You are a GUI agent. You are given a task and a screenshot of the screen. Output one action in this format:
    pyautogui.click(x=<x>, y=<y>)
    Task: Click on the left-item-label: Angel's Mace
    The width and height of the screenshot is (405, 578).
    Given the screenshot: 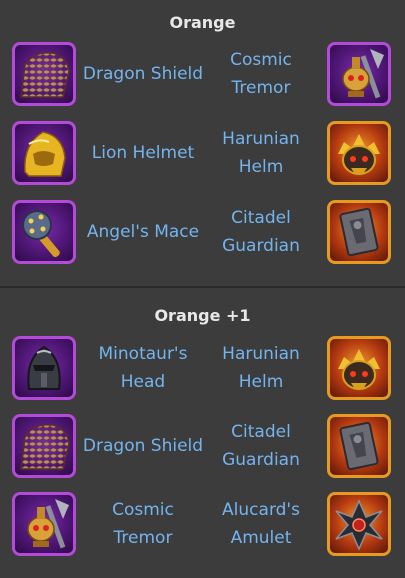 What is the action you would take?
    pyautogui.click(x=143, y=232)
    